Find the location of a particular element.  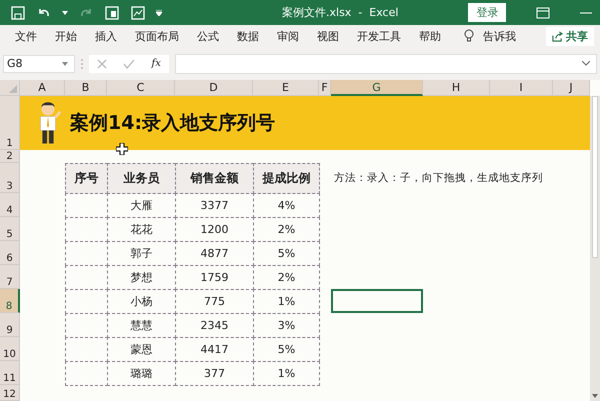

table-cell: 璐璐 is located at coordinates (141, 373).